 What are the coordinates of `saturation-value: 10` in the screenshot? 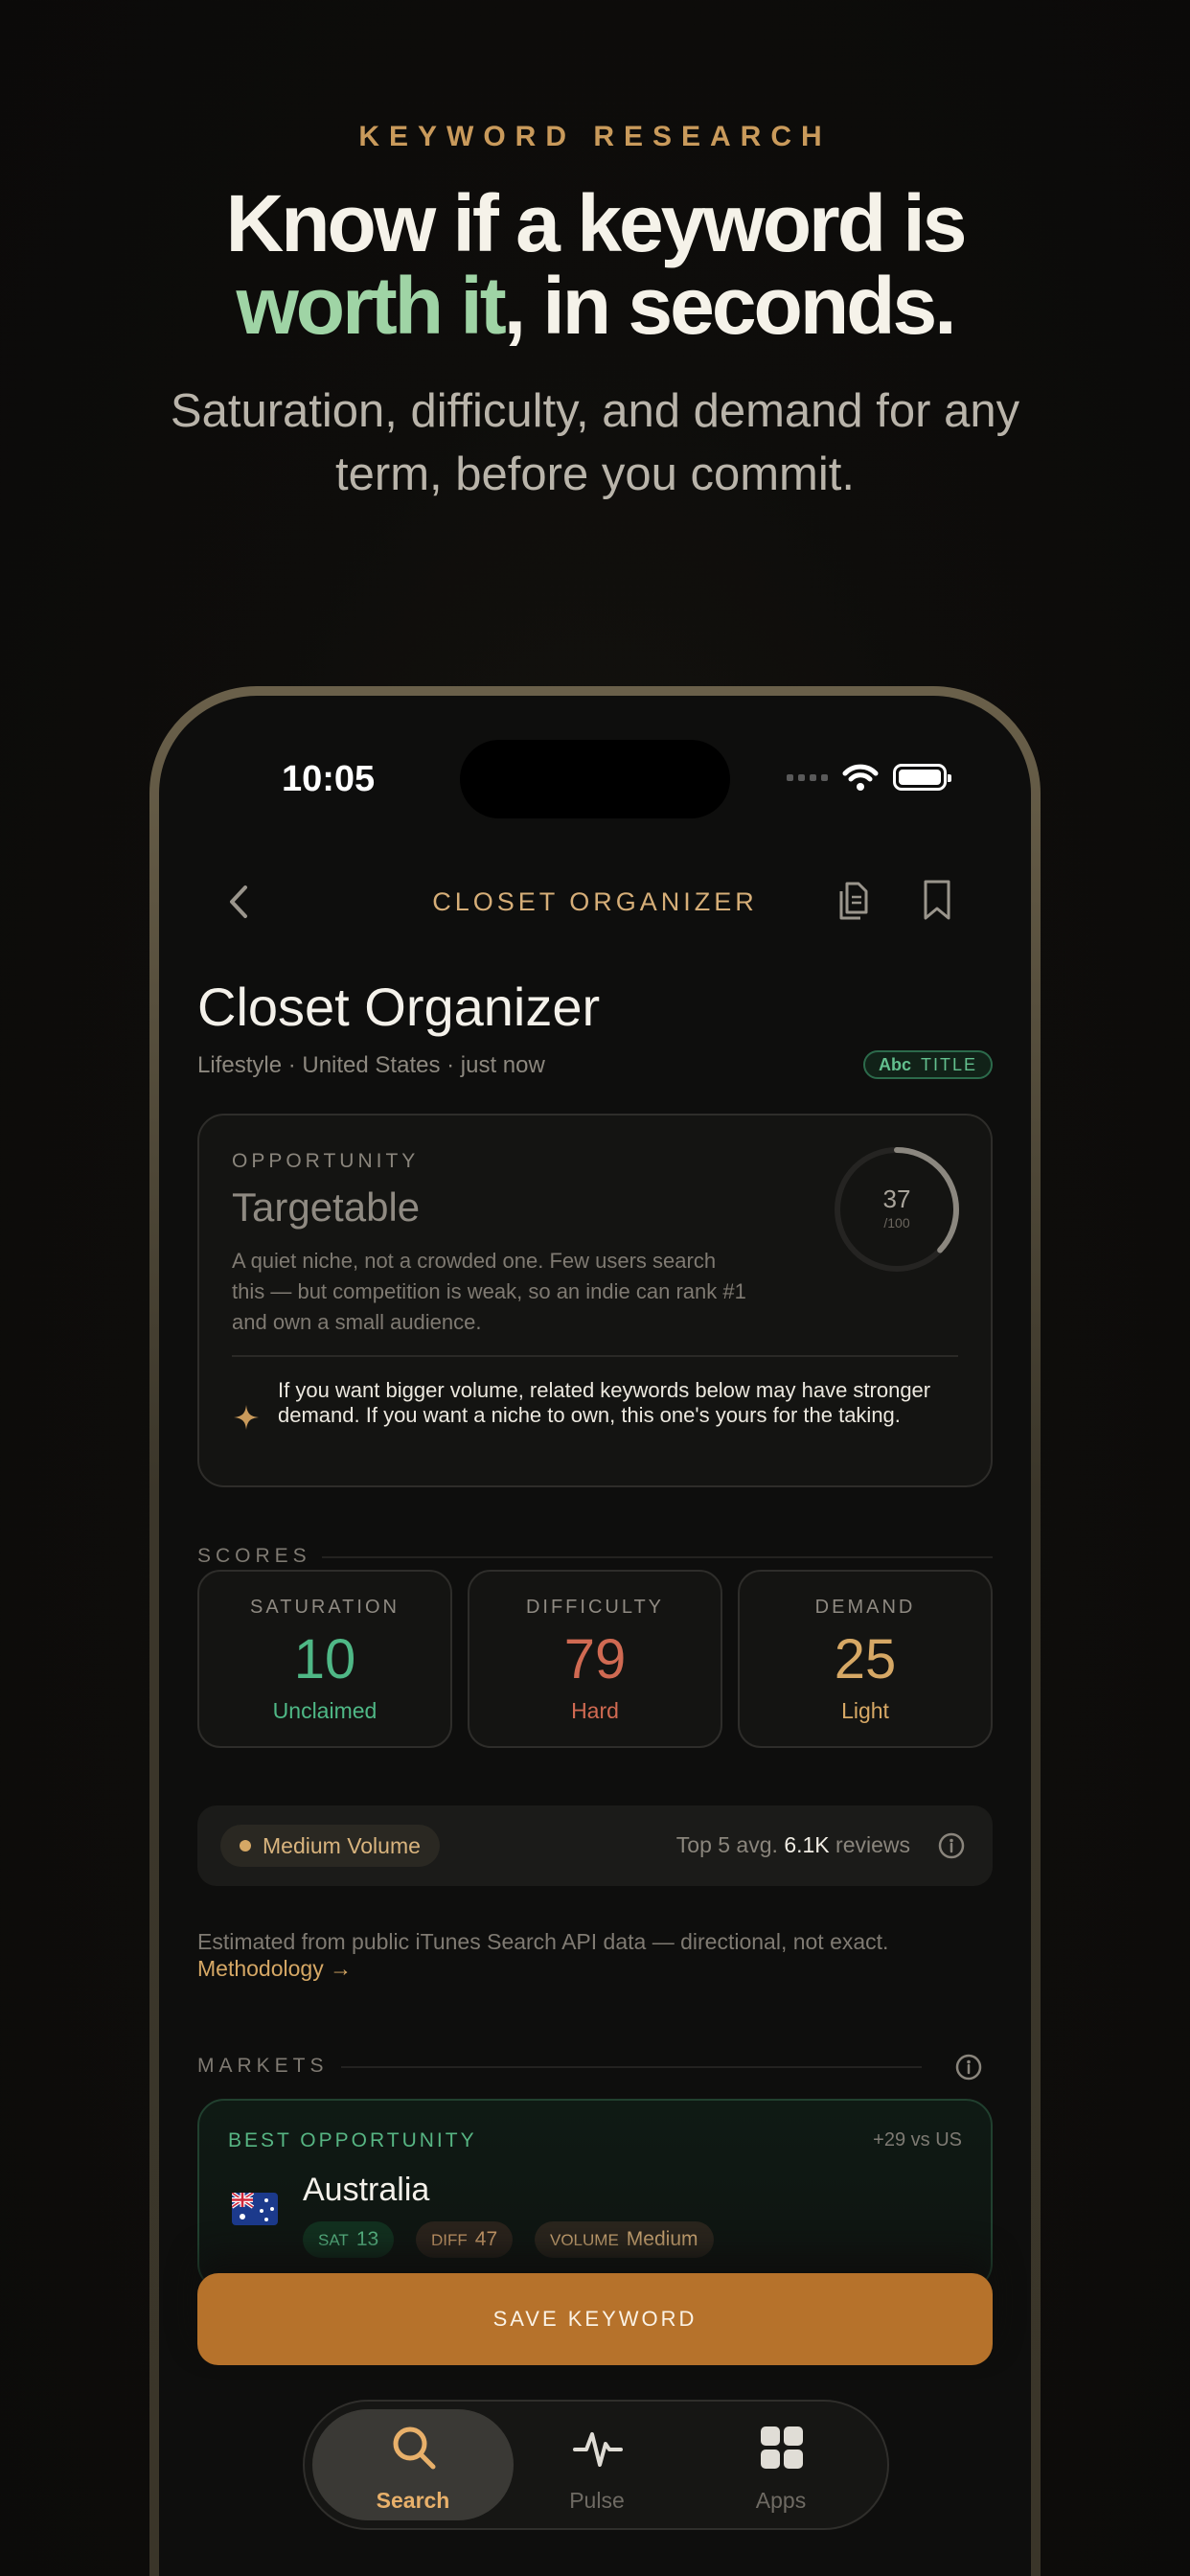 It's located at (325, 1659).